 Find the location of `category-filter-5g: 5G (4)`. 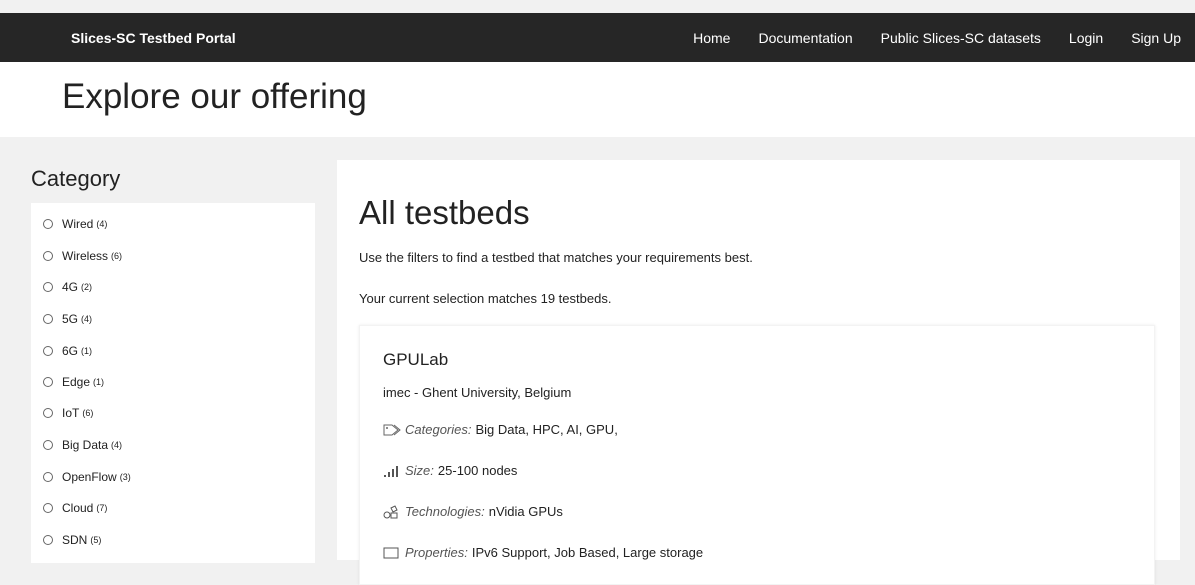

category-filter-5g: 5G (4) is located at coordinates (67, 319).